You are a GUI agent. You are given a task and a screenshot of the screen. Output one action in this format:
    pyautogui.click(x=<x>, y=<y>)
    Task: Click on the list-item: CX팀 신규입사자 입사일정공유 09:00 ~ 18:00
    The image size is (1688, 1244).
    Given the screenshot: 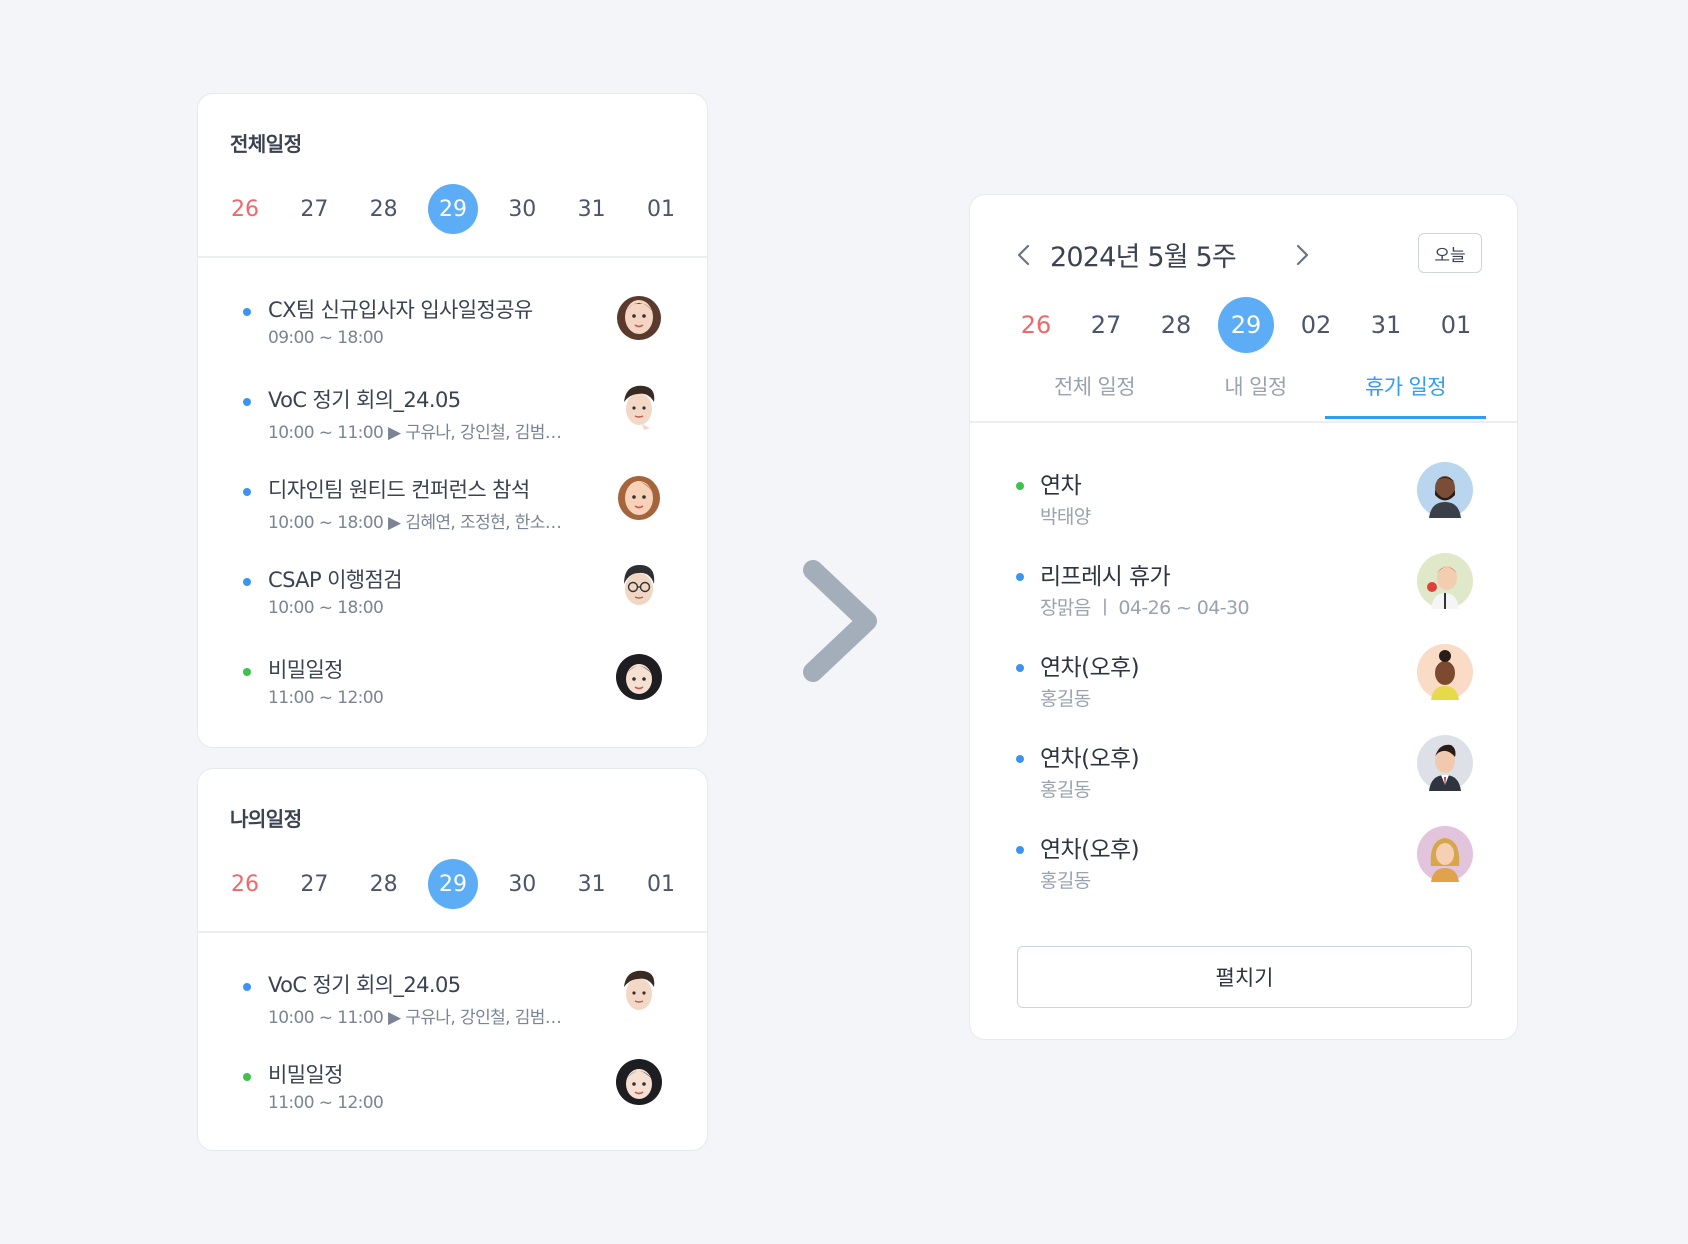 What is the action you would take?
    pyautogui.click(x=452, y=330)
    